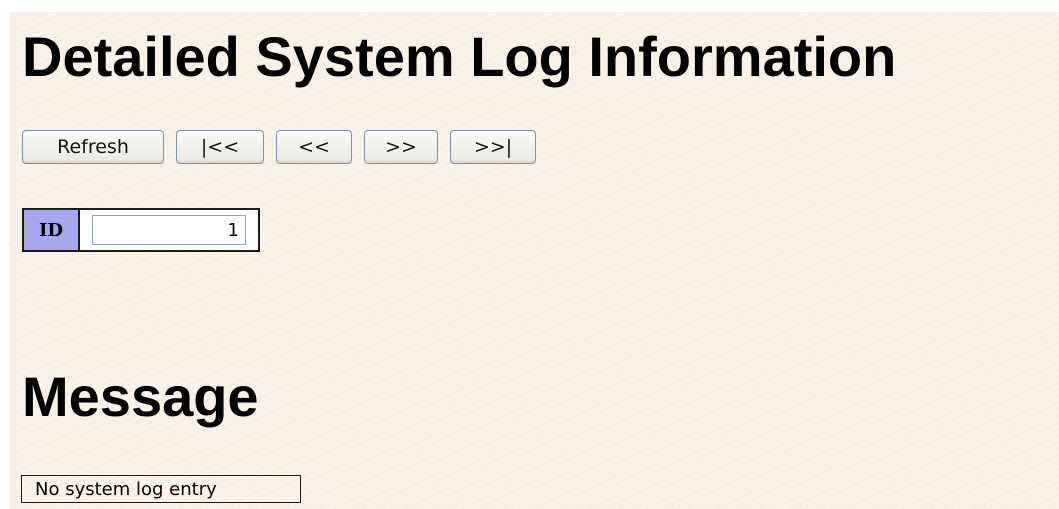 This screenshot has width=1059, height=509. I want to click on next-page-button: >>, so click(401, 147).